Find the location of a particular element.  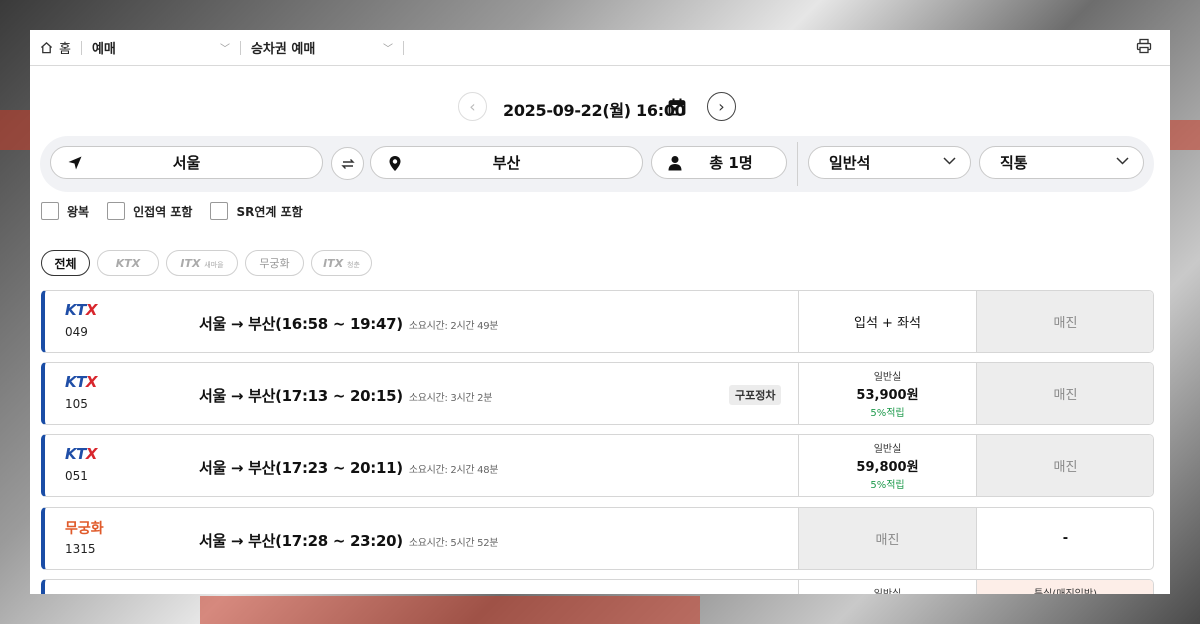

checkbox-label: SR연계 포함 is located at coordinates (269, 211).